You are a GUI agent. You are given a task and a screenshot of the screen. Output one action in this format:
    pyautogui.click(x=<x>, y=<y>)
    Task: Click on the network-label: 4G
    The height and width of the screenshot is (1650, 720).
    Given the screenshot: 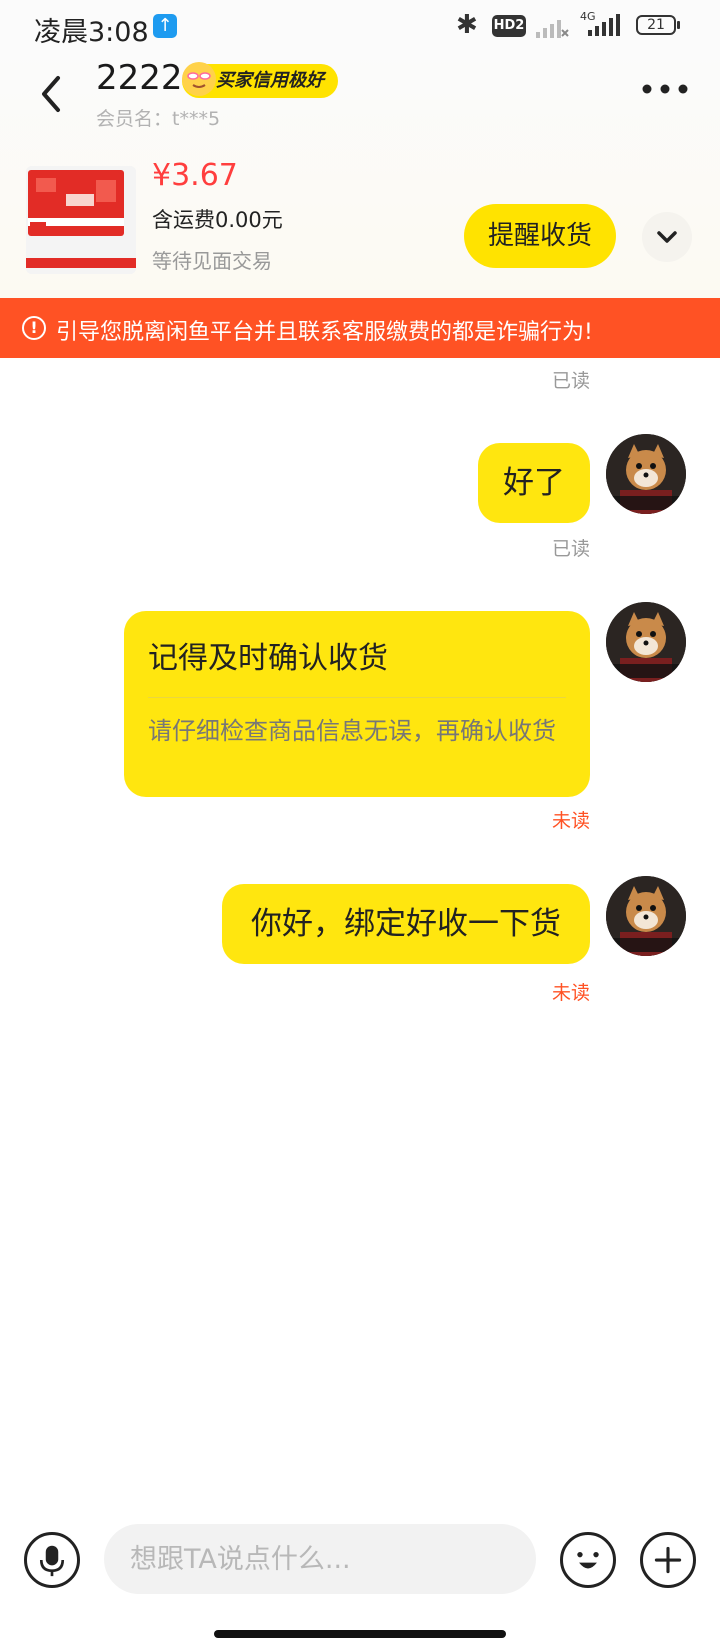 What is the action you would take?
    pyautogui.click(x=588, y=16)
    